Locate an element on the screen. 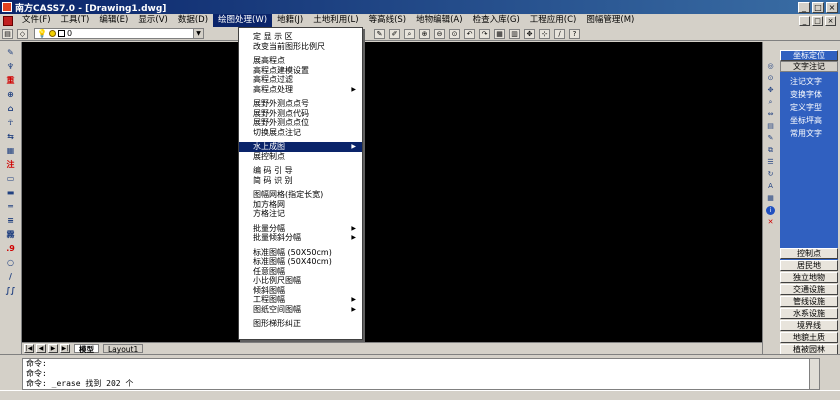  zoom-extents-icon: ⊙ is located at coordinates (454, 34).